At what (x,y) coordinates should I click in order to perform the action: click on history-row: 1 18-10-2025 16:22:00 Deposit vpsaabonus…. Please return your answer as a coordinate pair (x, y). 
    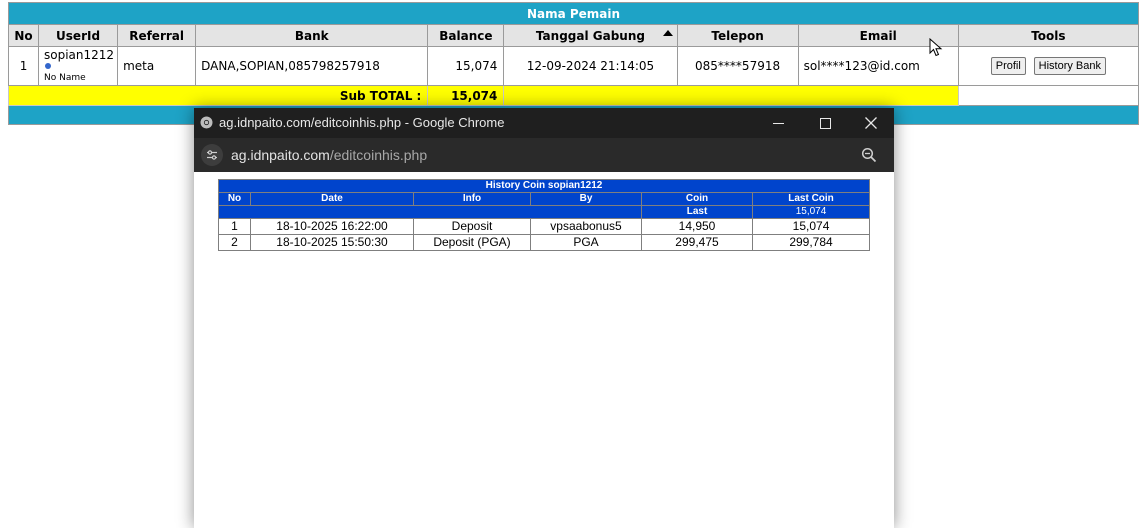
    Looking at the image, I should click on (544, 226).